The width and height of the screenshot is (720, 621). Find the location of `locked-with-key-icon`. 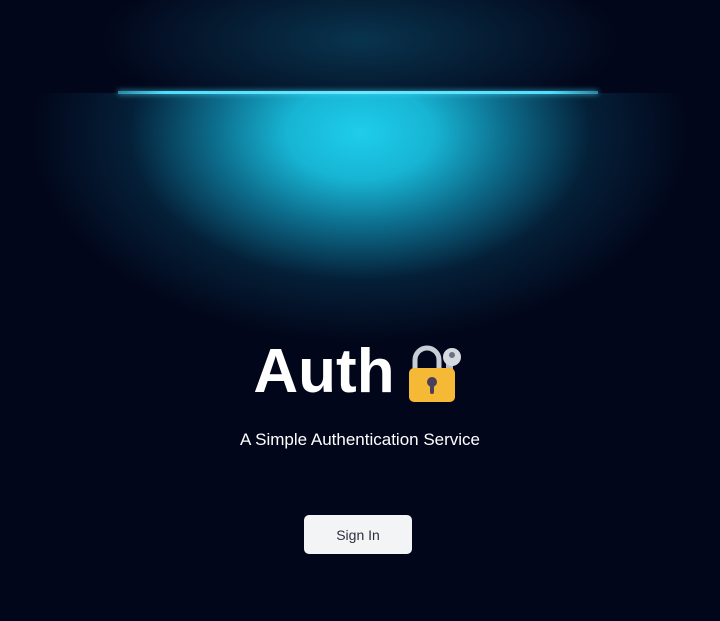

locked-with-key-icon is located at coordinates (437, 372).